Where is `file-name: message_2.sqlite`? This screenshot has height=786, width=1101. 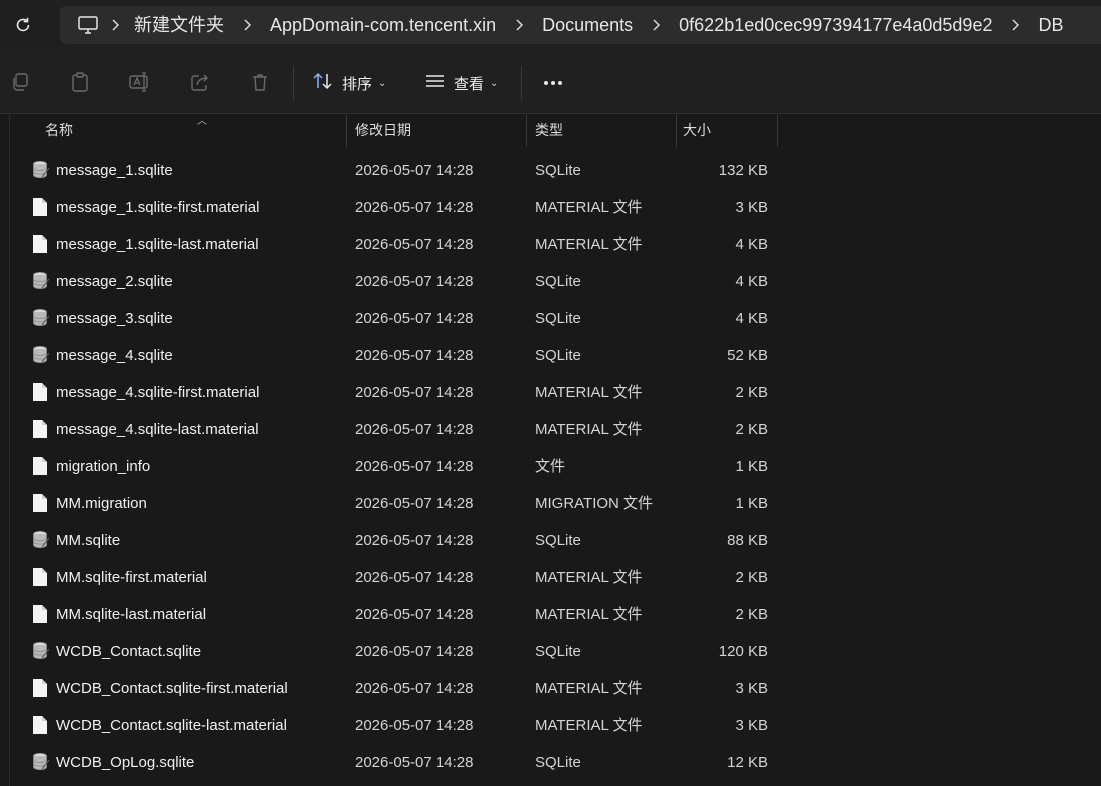 file-name: message_2.sqlite is located at coordinates (114, 281).